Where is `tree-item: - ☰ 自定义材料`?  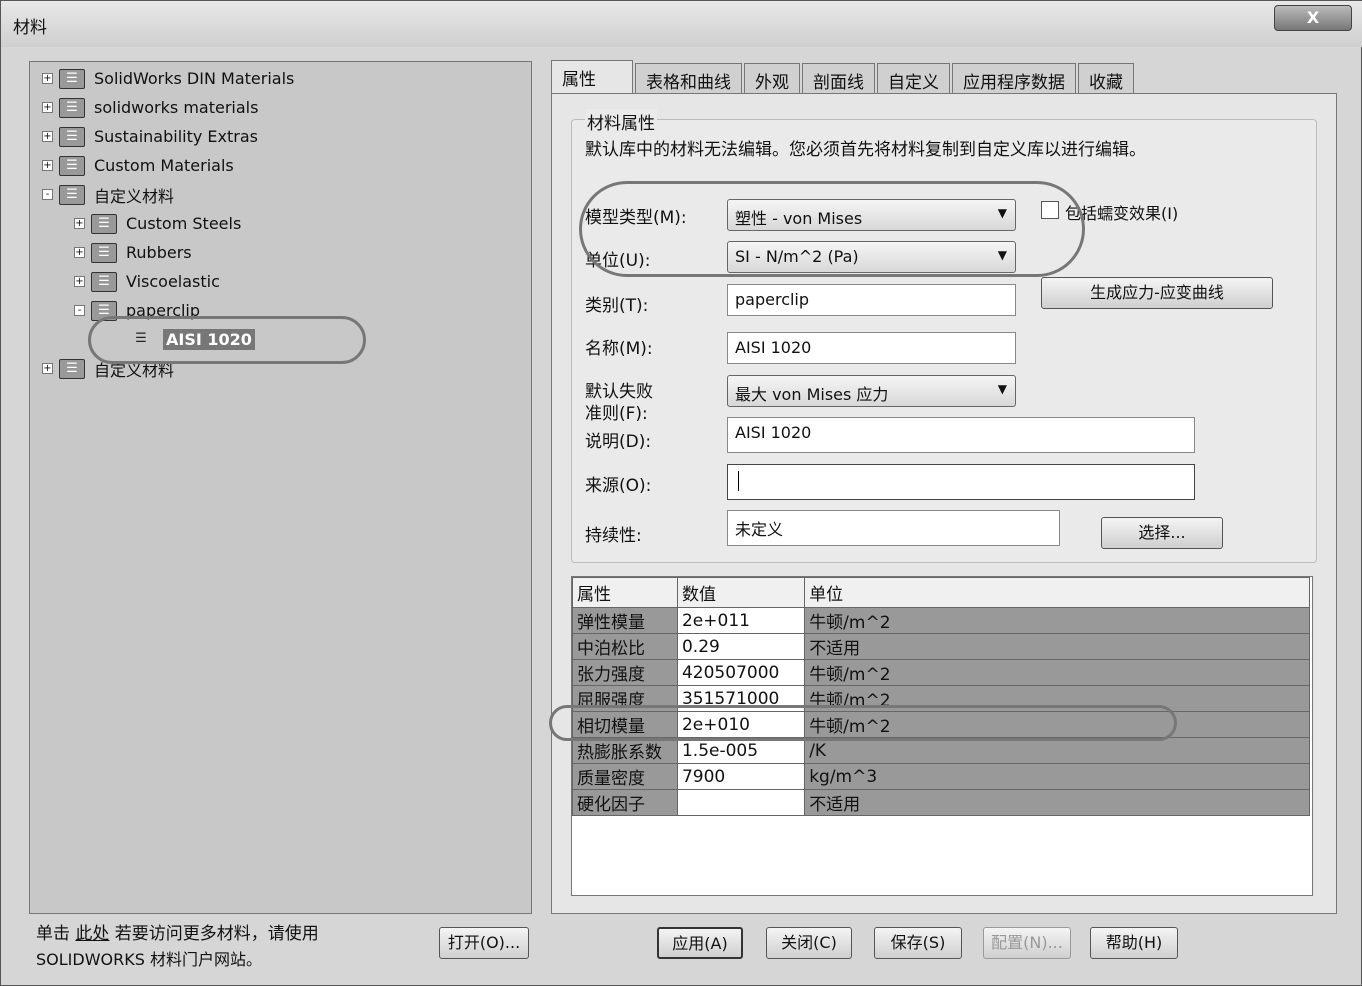
tree-item: - ☰ 自定义材料 is located at coordinates (168, 194).